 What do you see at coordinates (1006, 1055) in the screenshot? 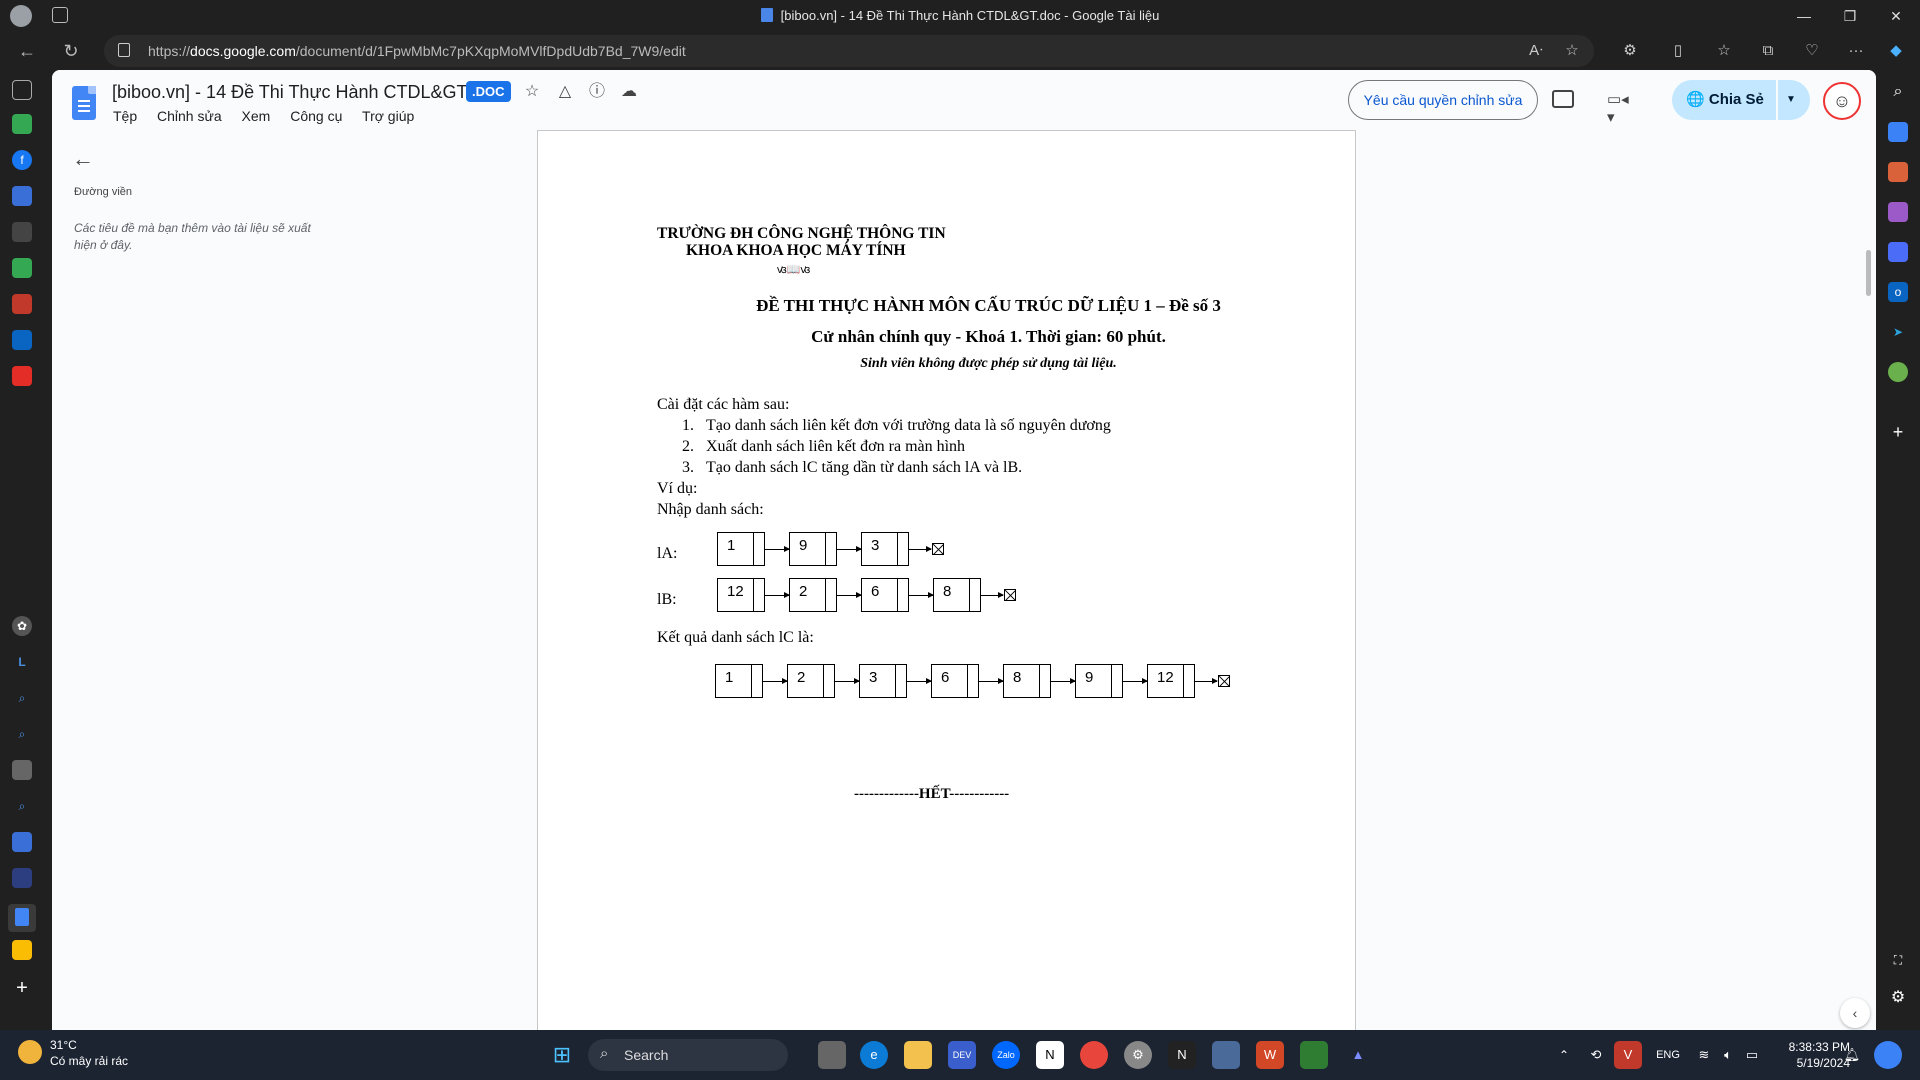
I see `zalo-icon: Zalo` at bounding box center [1006, 1055].